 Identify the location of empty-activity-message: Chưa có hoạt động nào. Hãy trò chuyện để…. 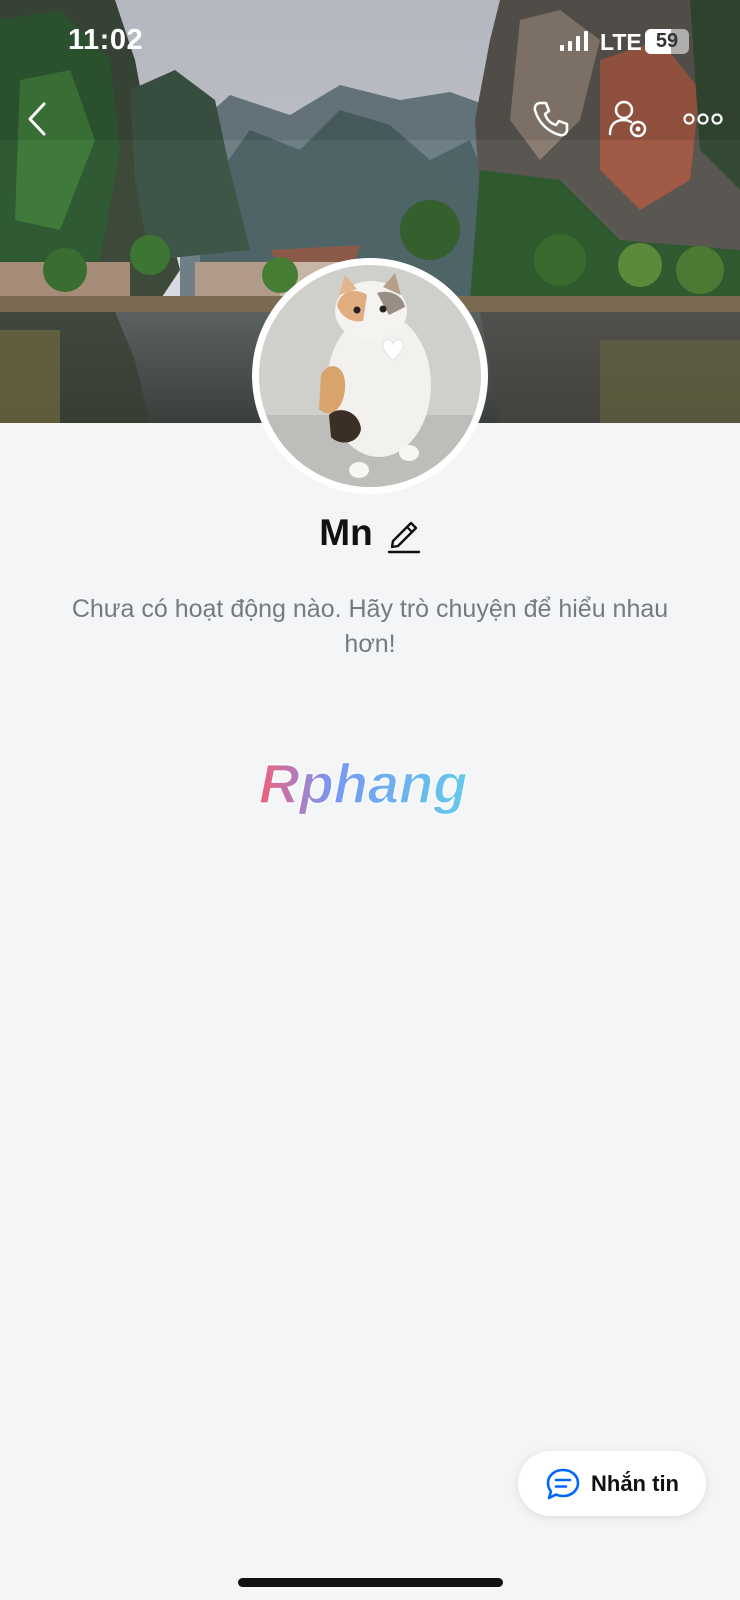
(370, 626).